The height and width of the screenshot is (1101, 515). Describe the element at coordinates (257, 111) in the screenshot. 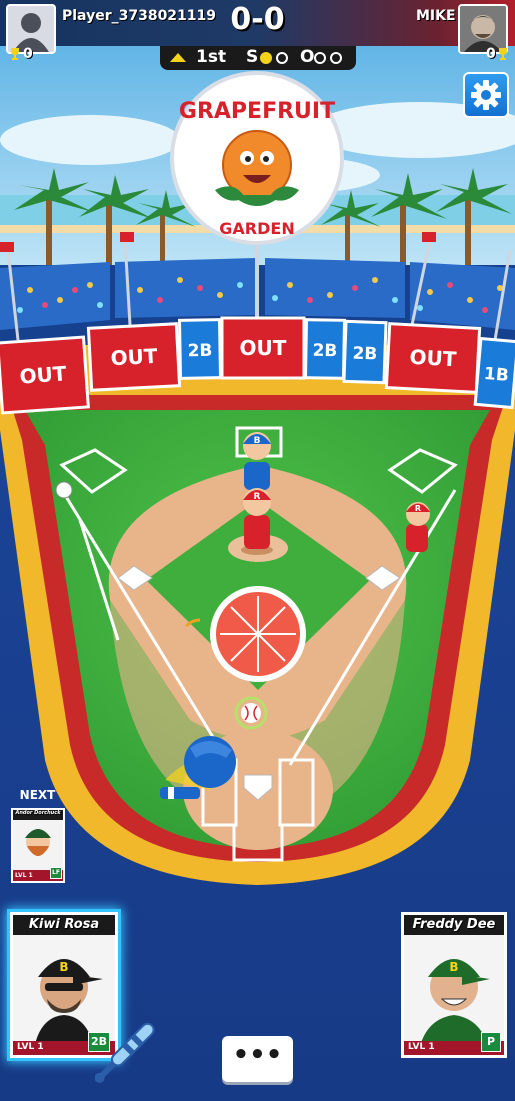

I see `stadium-sign-title: GRAPEFRUIT` at that location.